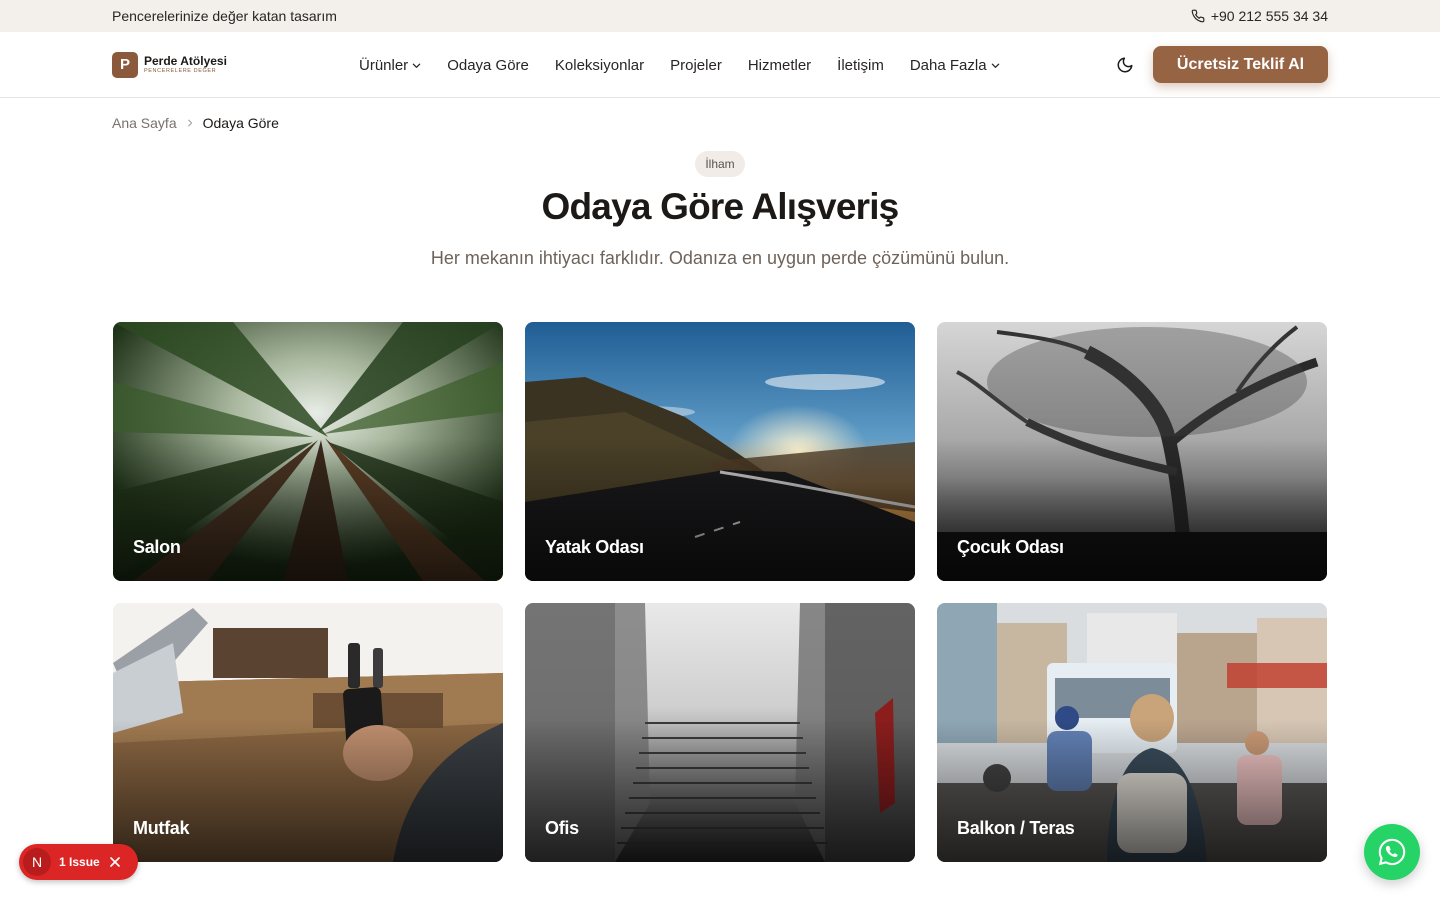 This screenshot has width=1440, height=900. What do you see at coordinates (384, 65) in the screenshot?
I see `nav-urunler-label: Ürünler` at bounding box center [384, 65].